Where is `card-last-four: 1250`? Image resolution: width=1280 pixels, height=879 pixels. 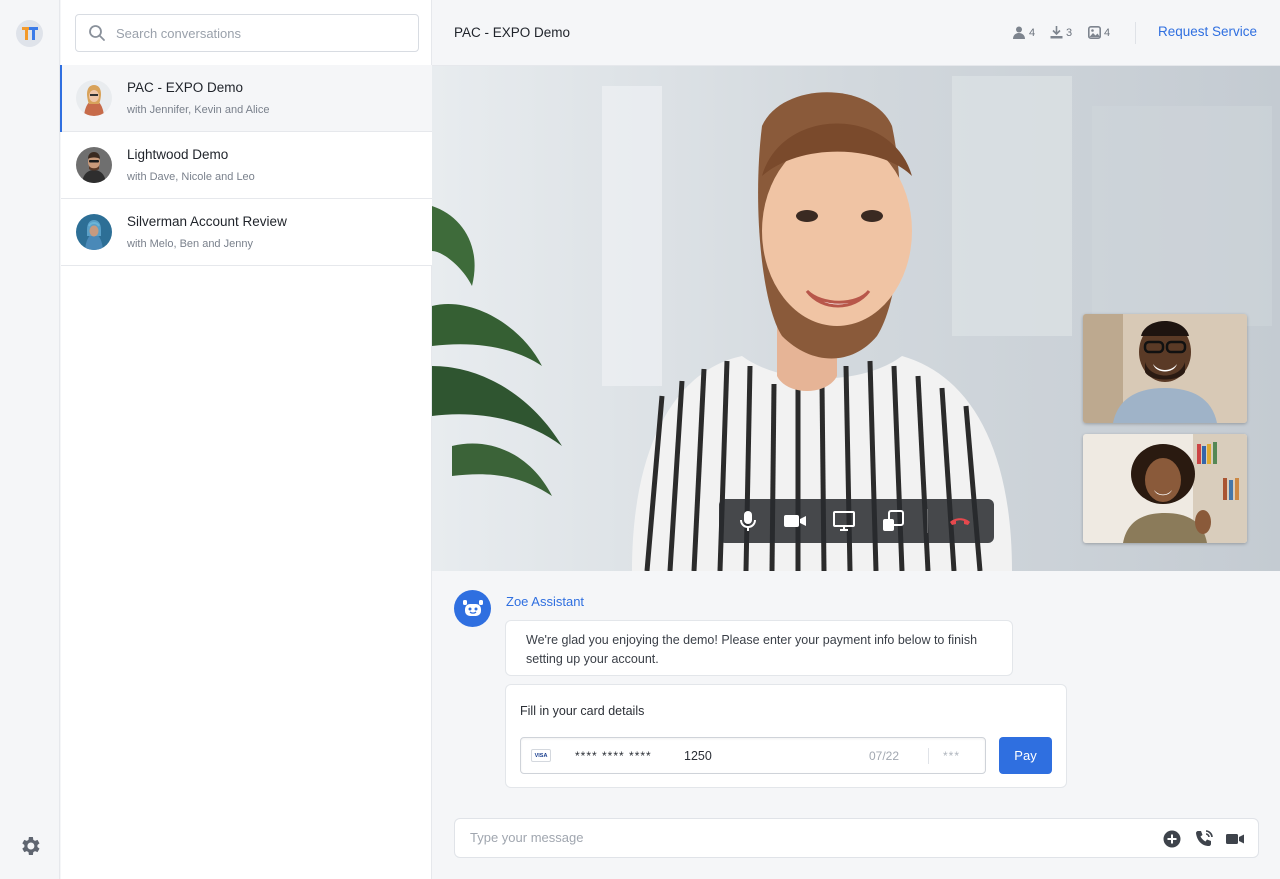
card-last-four: 1250 is located at coordinates (698, 756).